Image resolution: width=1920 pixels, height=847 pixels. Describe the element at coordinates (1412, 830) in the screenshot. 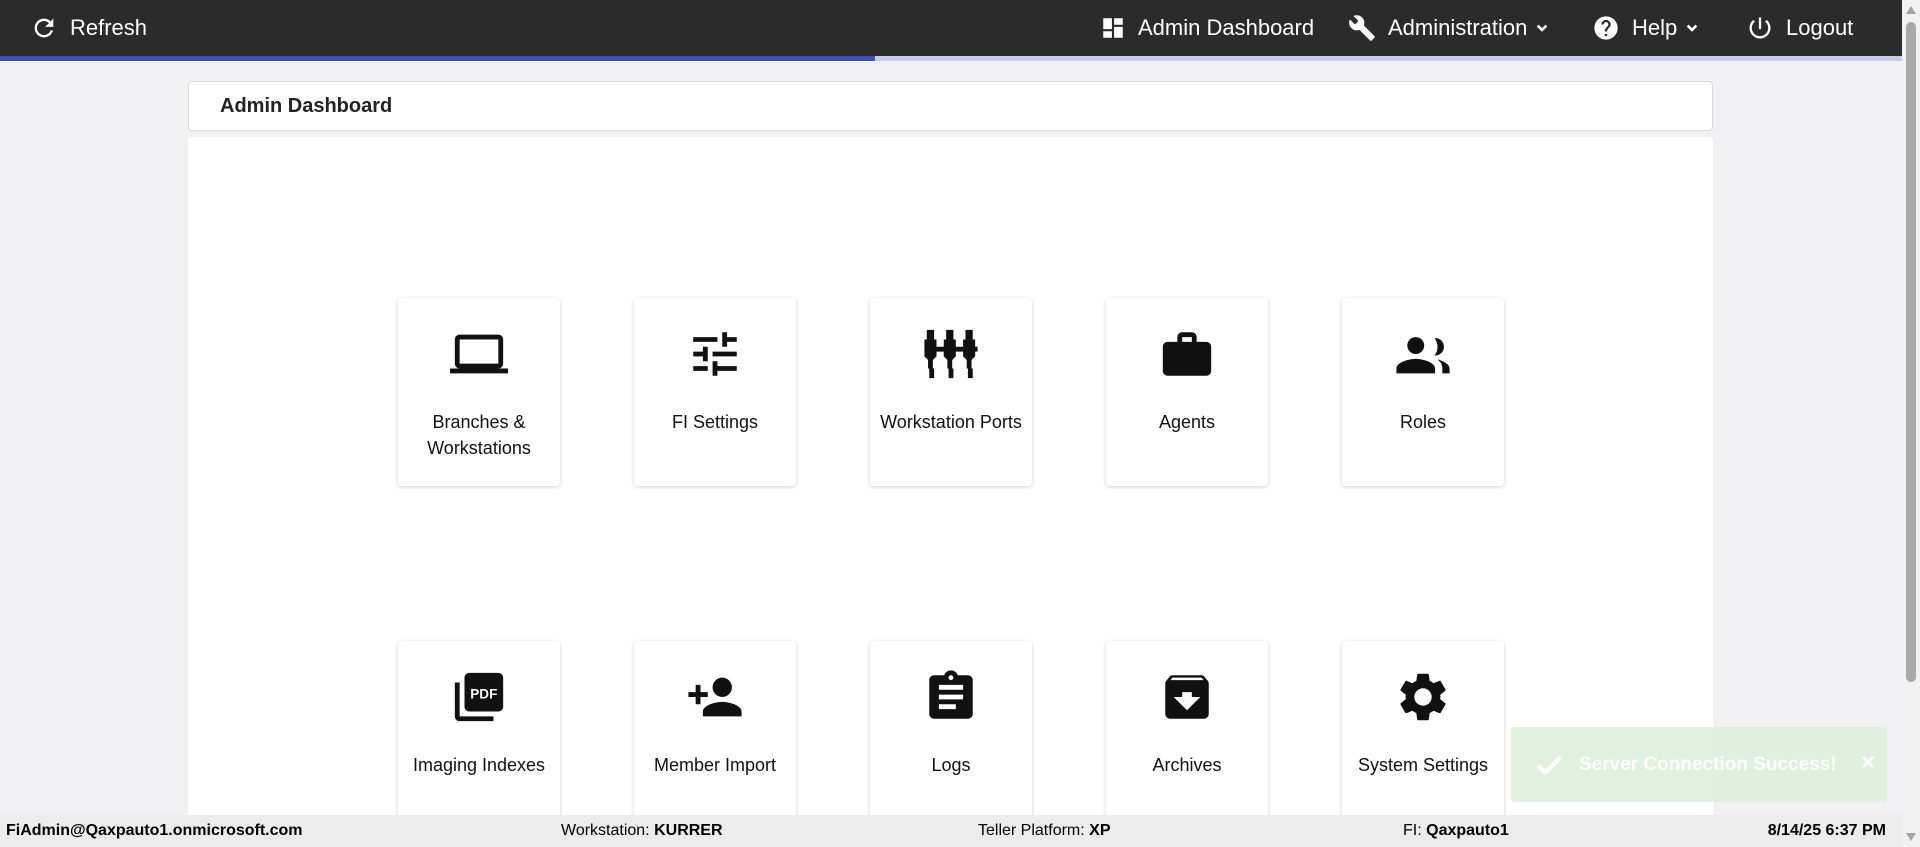

I see `fi-label: FI:` at that location.